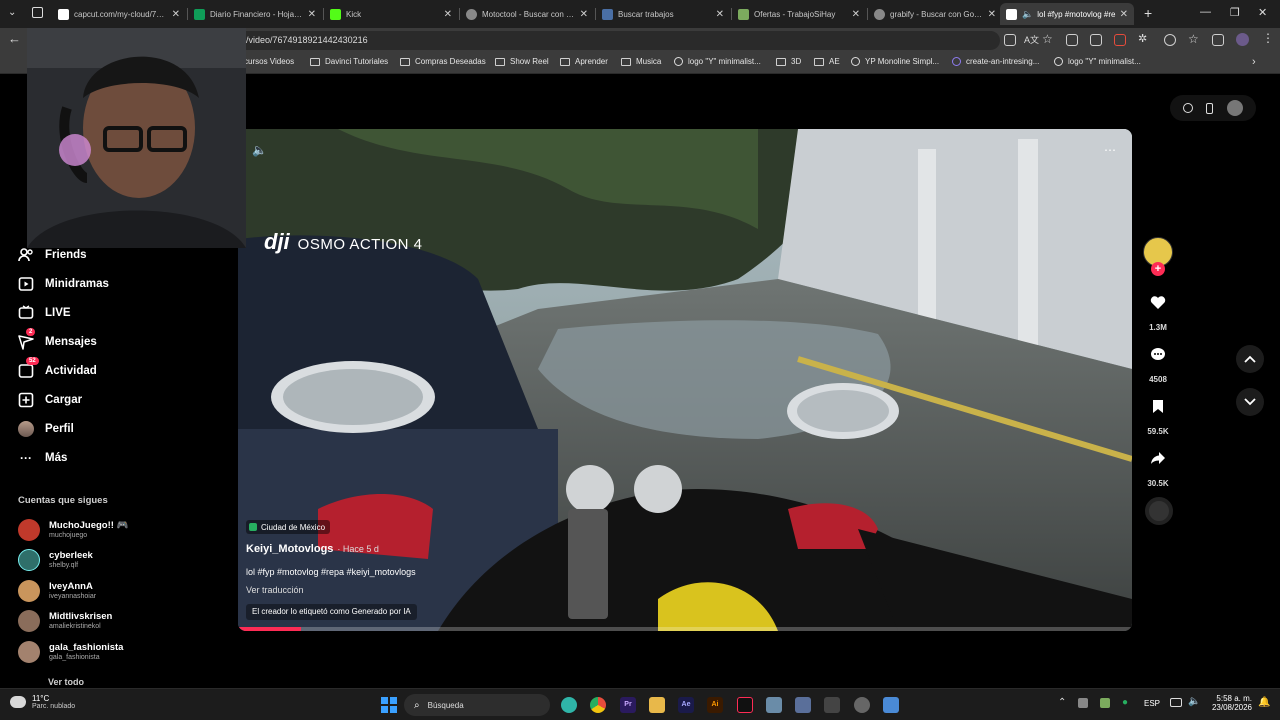  Describe the element at coordinates (55, 560) in the screenshot. I see `followed-account: cyberleek shelby.qlf` at that location.